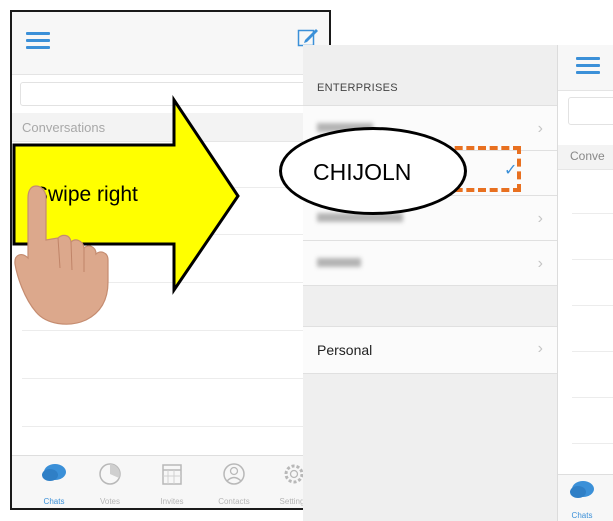 The image size is (613, 521). I want to click on checkmark-icon: ✓, so click(511, 170).